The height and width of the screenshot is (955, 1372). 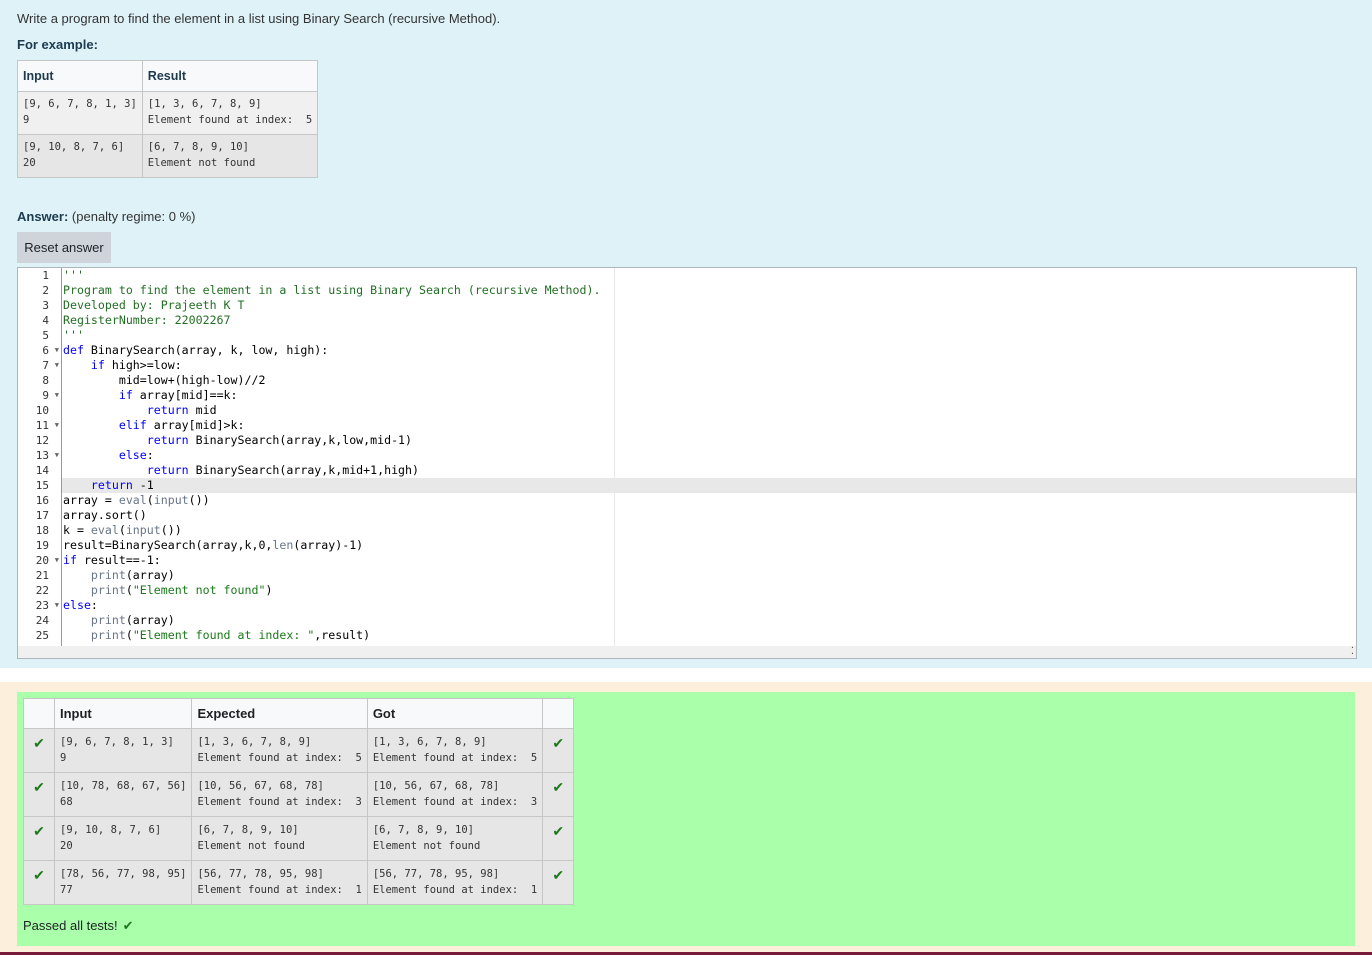 I want to click on code-line: print("Element not found"), so click(x=708, y=590).